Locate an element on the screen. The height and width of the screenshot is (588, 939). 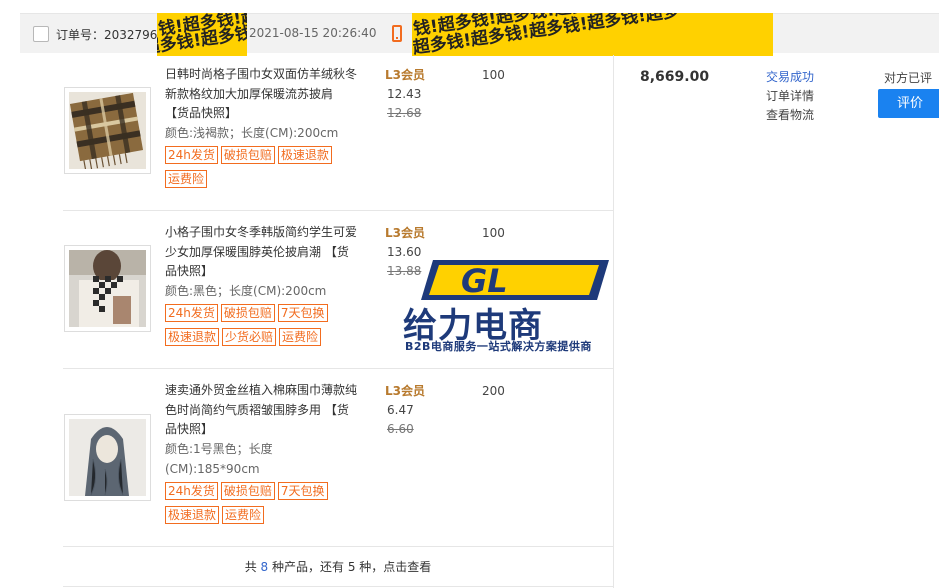
gl-logo-icon: GL is located at coordinates (515, 280).